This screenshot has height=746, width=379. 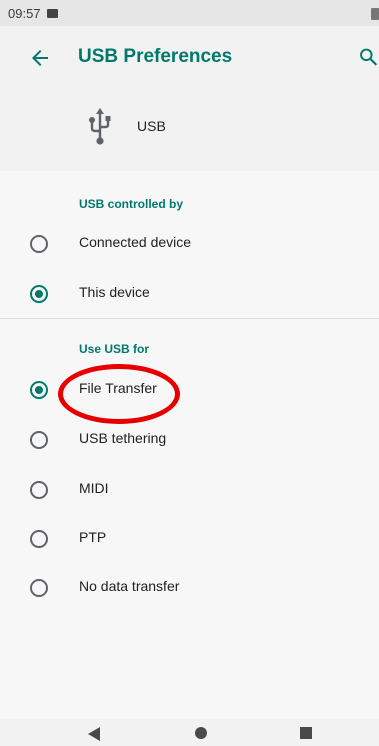 What do you see at coordinates (189, 587) in the screenshot?
I see `option-no-data-transfer: No data transfer` at bounding box center [189, 587].